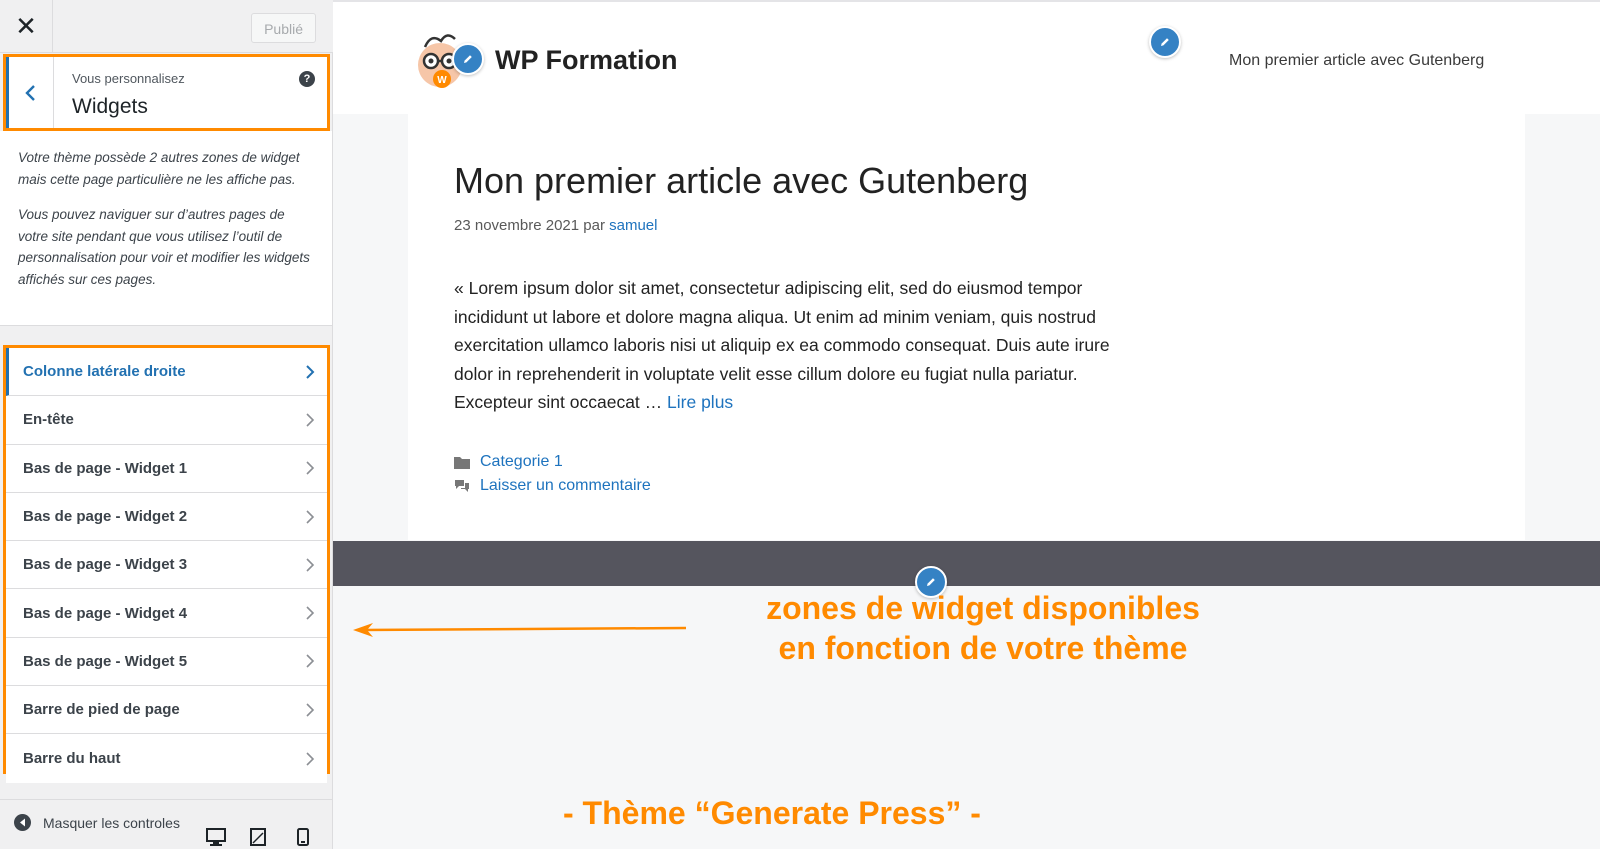 The image size is (1600, 849). What do you see at coordinates (966, 563) in the screenshot?
I see `footer-widget-band` at bounding box center [966, 563].